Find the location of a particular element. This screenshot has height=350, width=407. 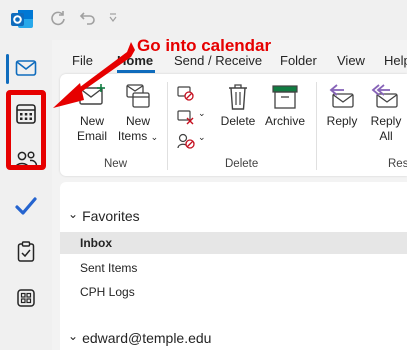

new-items-label-2: Items ⌄ is located at coordinates (138, 137).